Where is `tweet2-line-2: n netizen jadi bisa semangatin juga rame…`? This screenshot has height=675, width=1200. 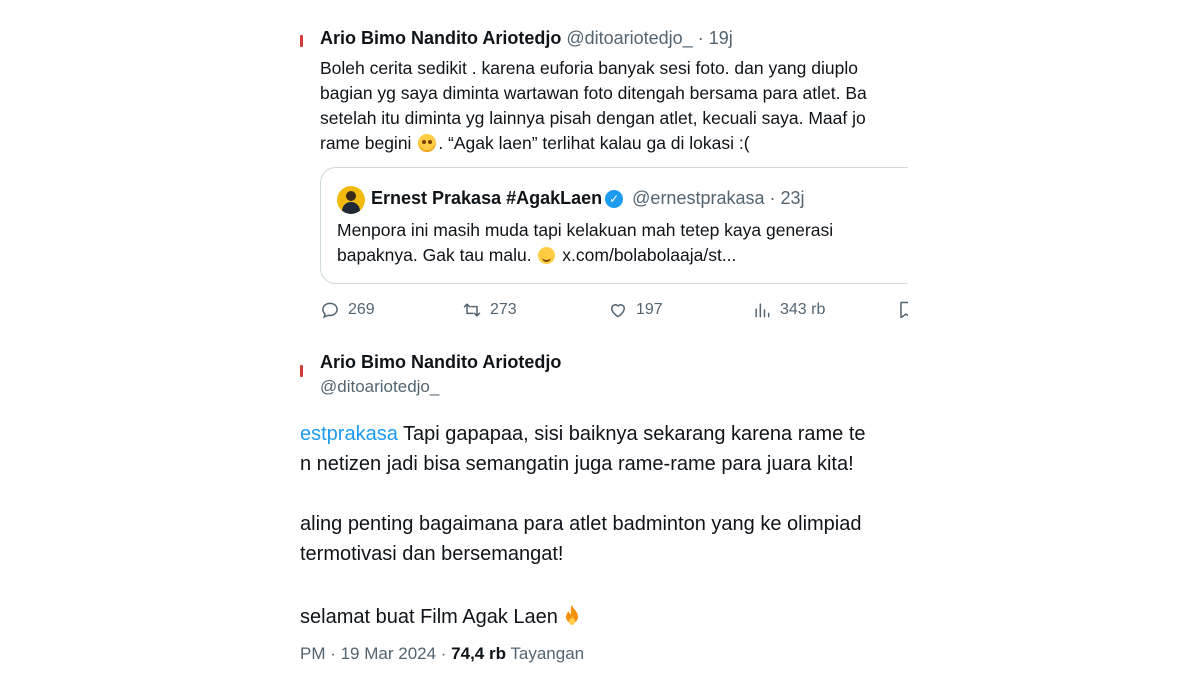
tweet2-line-2: n netizen jadi bisa semangatin juga rame… is located at coordinates (577, 464).